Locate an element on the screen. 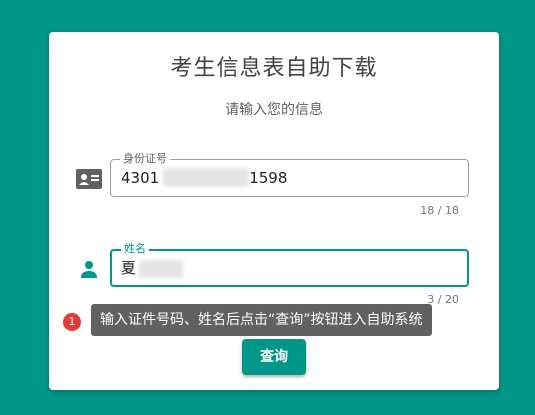 The image size is (535, 415). name-field: 姓名 夏 is located at coordinates (289, 264).